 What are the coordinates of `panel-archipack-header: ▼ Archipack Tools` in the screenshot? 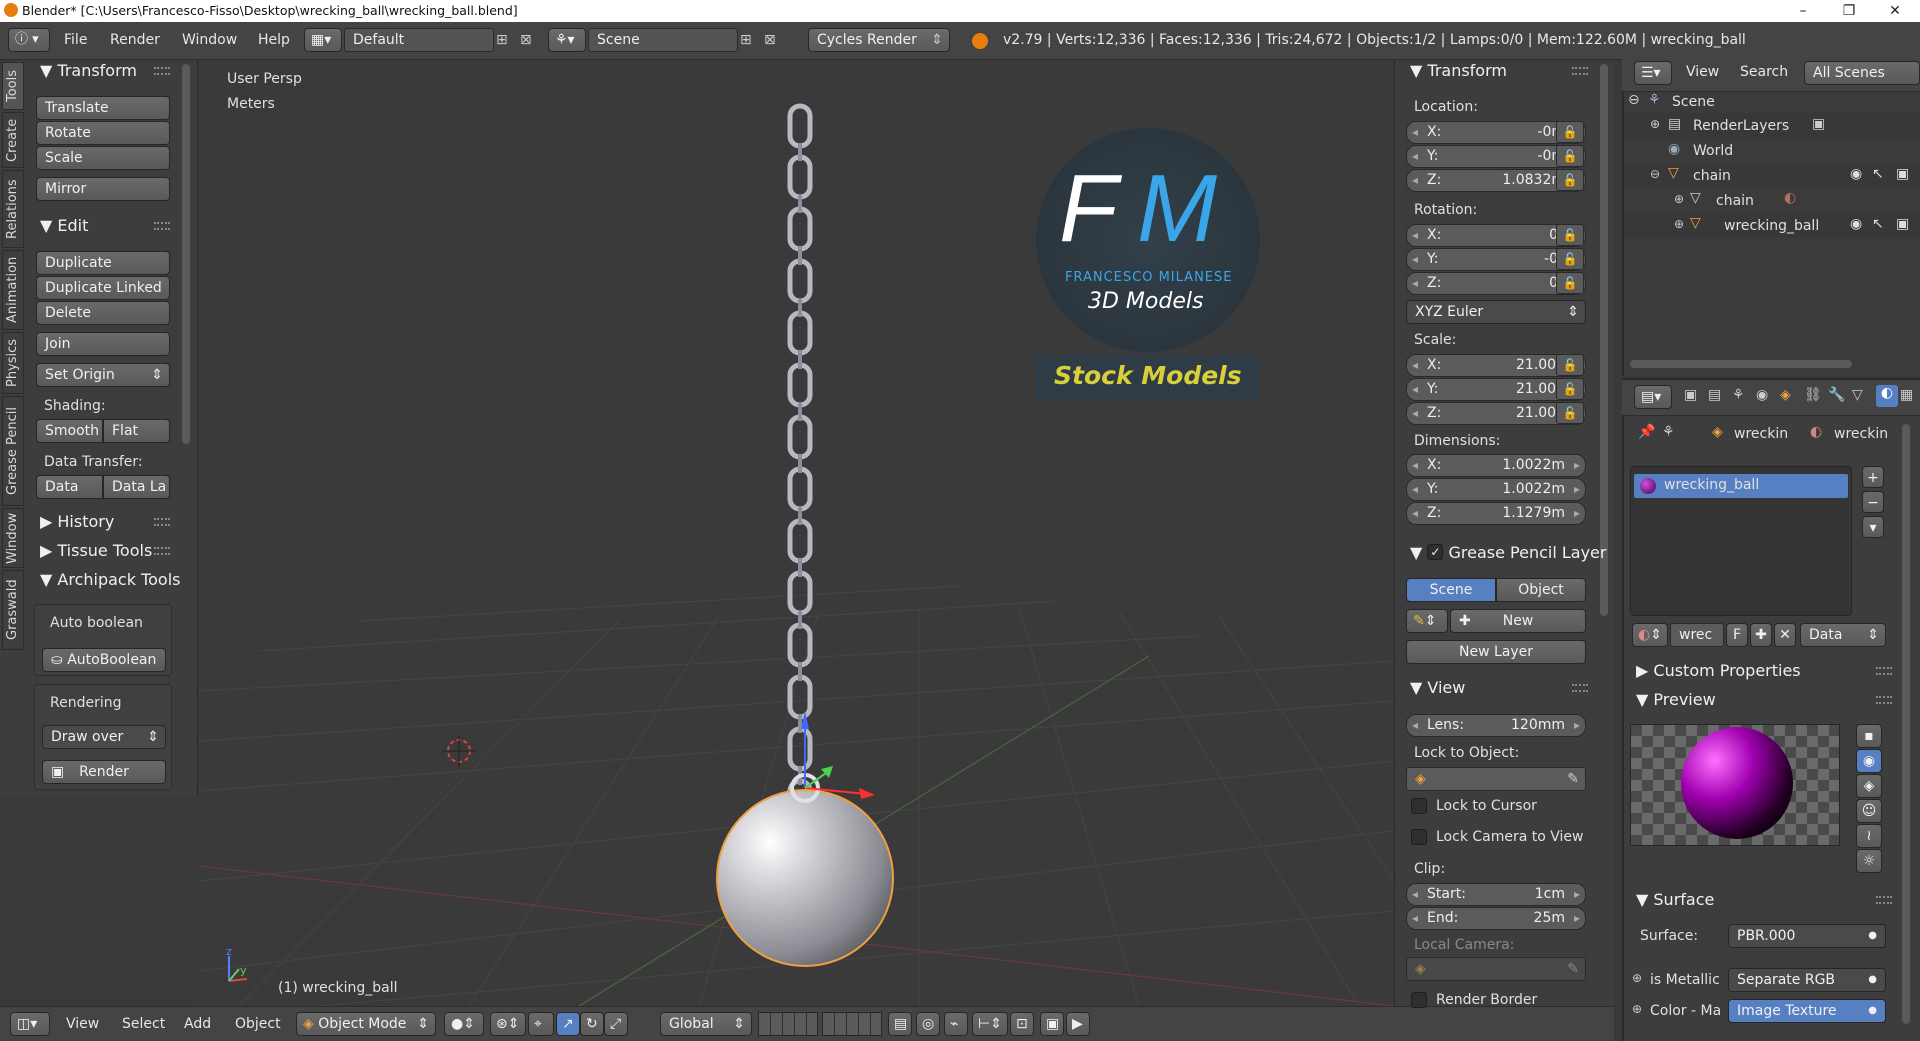 It's located at (110, 579).